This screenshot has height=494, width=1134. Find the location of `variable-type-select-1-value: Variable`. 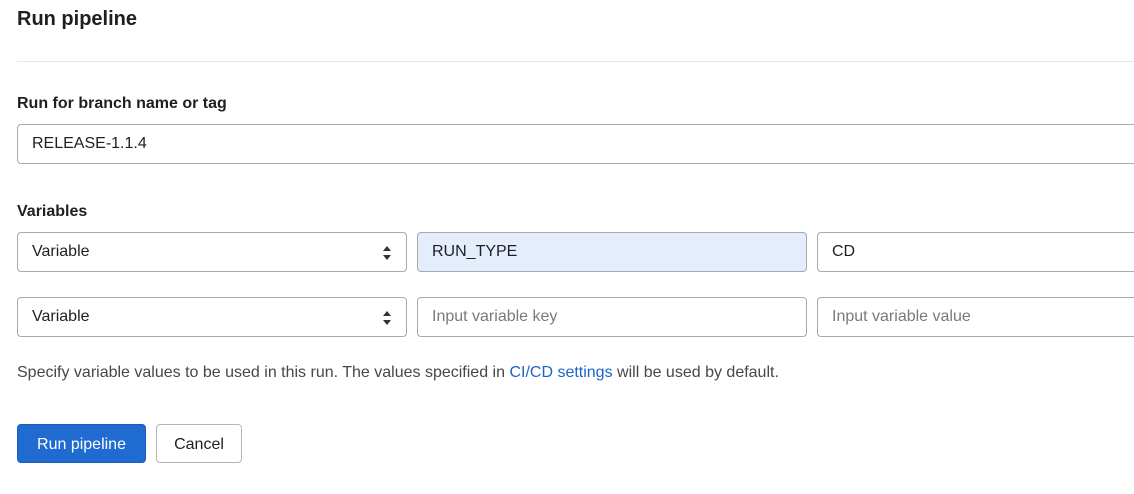

variable-type-select-1-value: Variable is located at coordinates (61, 251).